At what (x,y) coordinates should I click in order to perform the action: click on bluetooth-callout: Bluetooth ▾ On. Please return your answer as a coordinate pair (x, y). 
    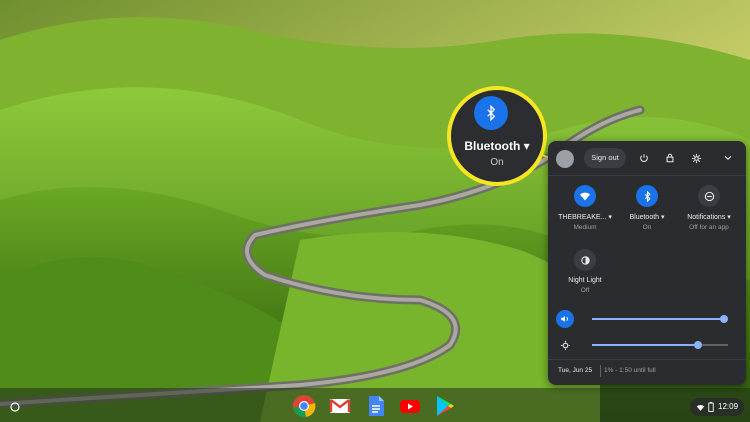
    Looking at the image, I should click on (497, 136).